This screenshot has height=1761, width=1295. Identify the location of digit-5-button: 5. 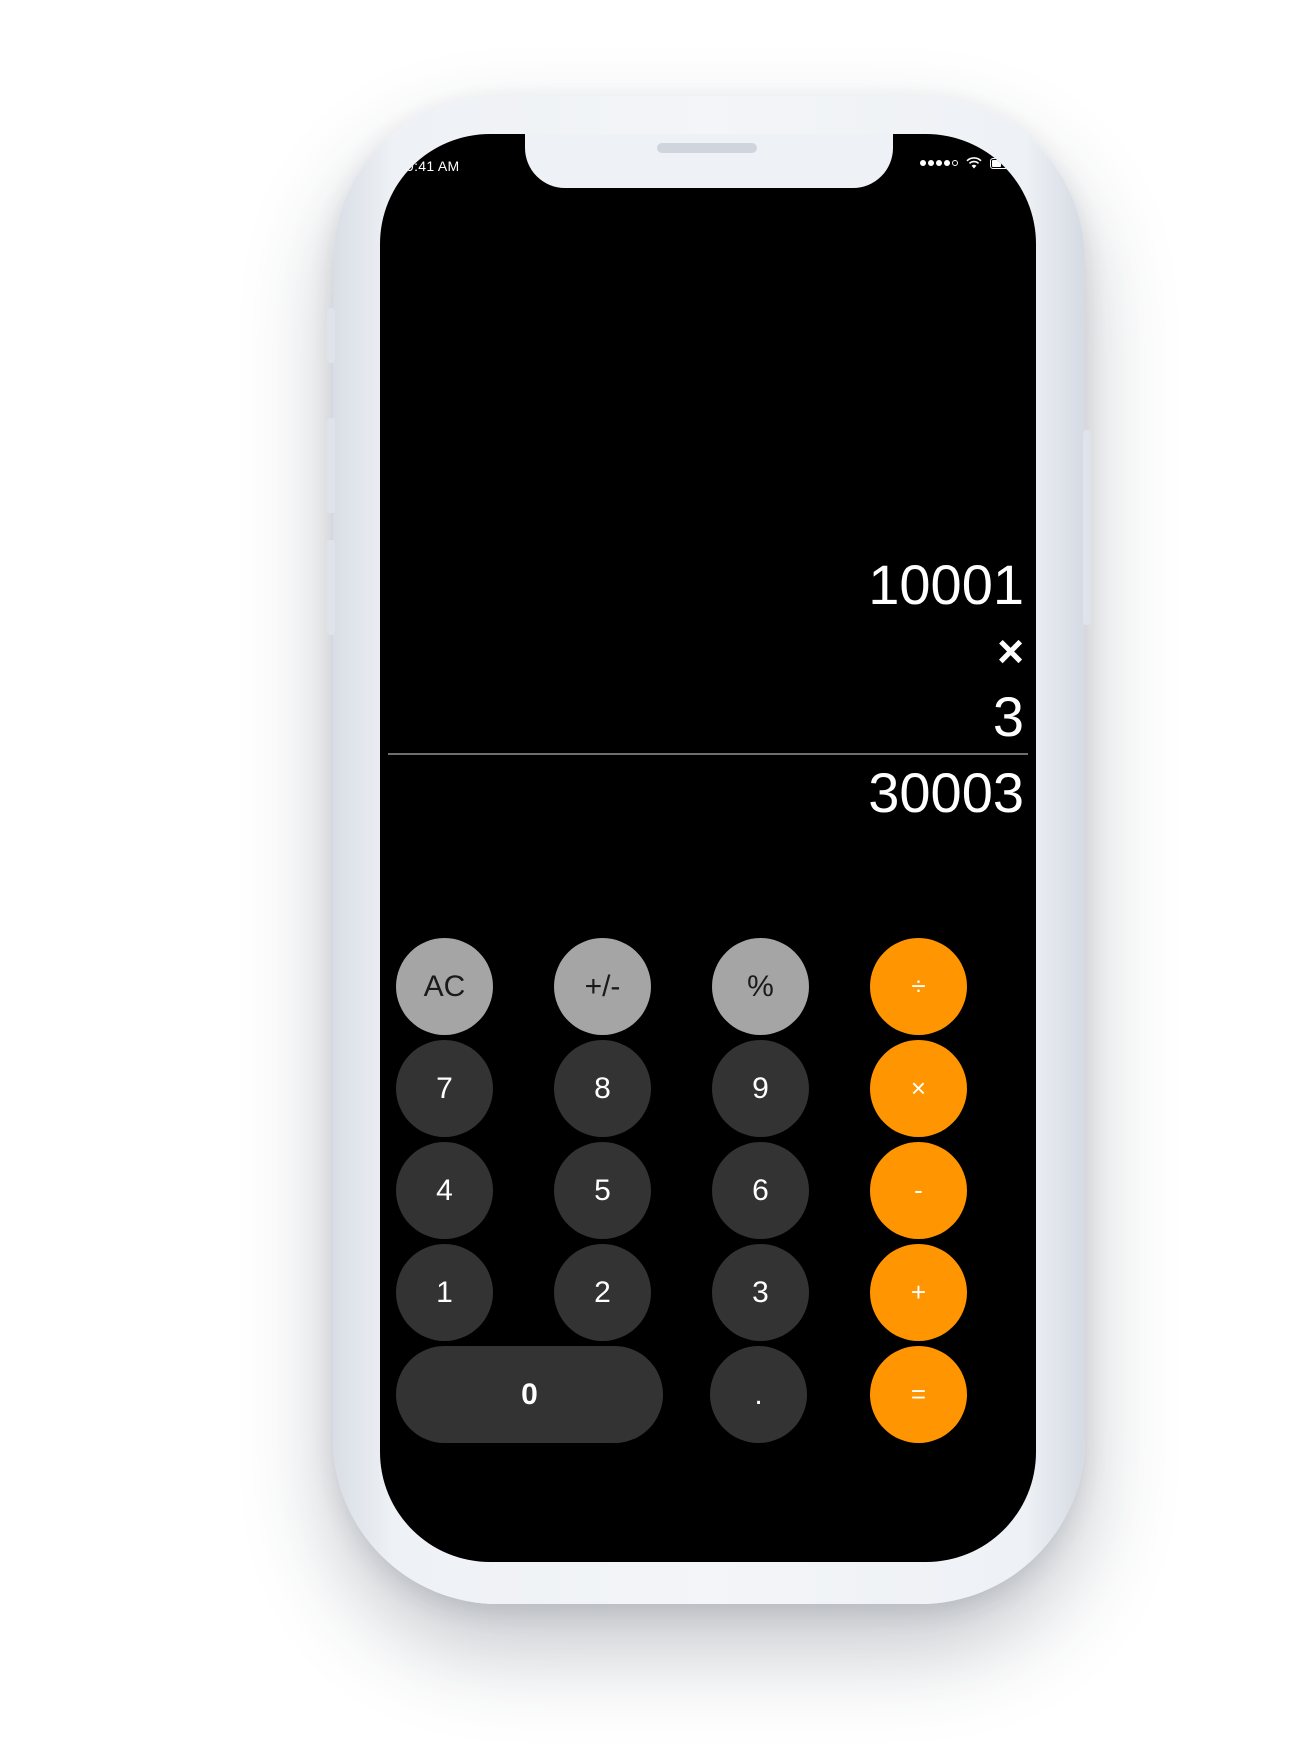
(602, 1190).